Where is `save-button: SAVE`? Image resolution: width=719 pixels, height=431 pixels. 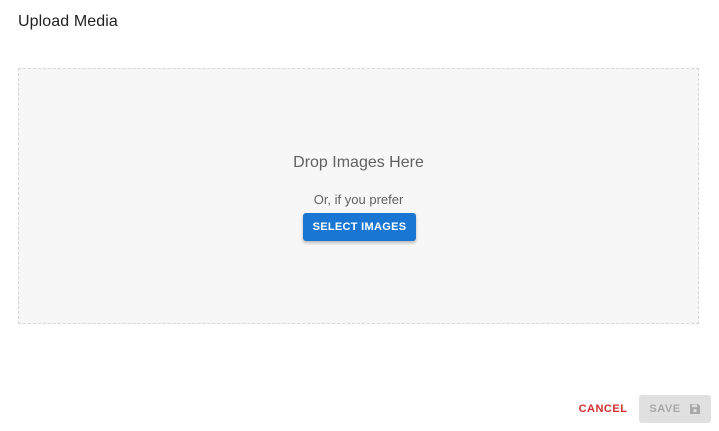 save-button: SAVE is located at coordinates (675, 409).